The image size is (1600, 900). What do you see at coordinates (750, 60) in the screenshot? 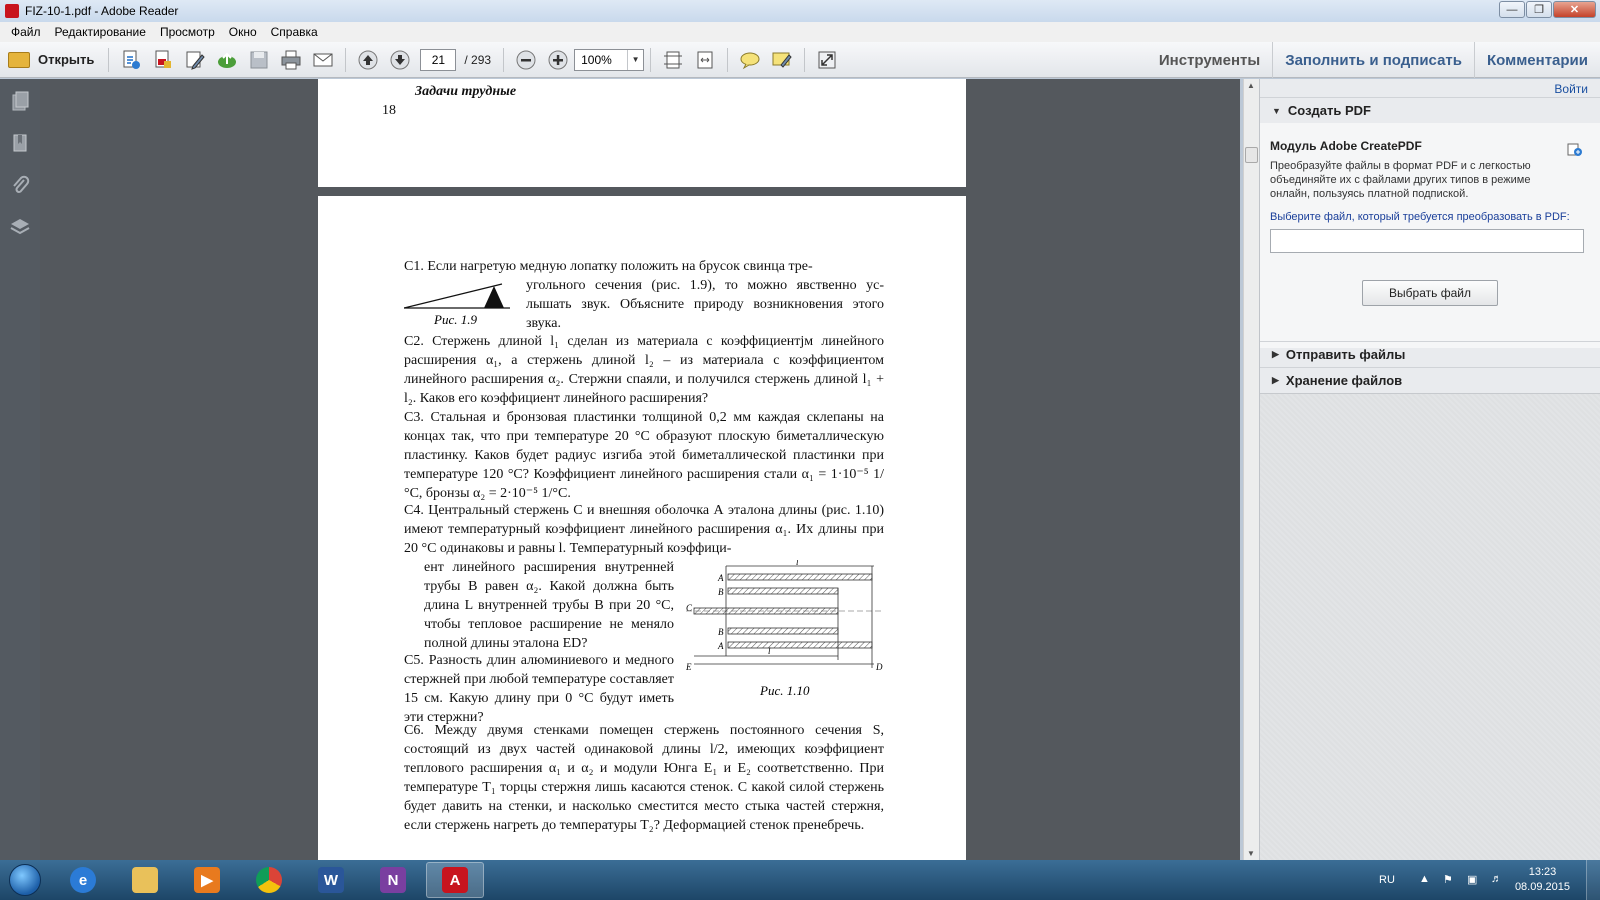
I see `comment-icon` at bounding box center [750, 60].